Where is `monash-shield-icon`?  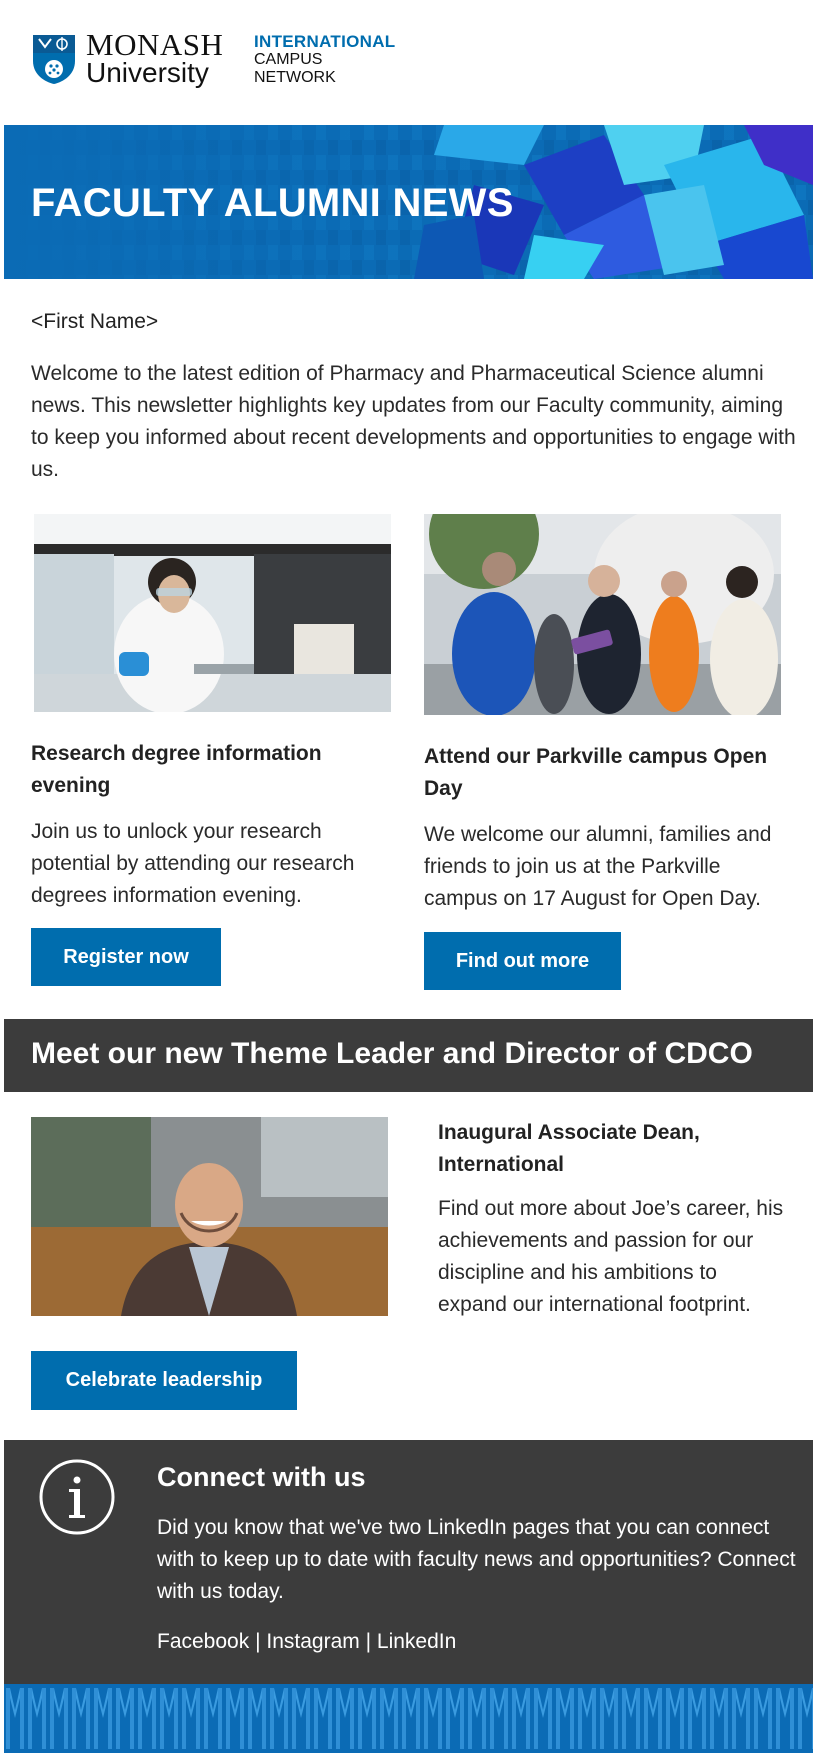 monash-shield-icon is located at coordinates (54, 59).